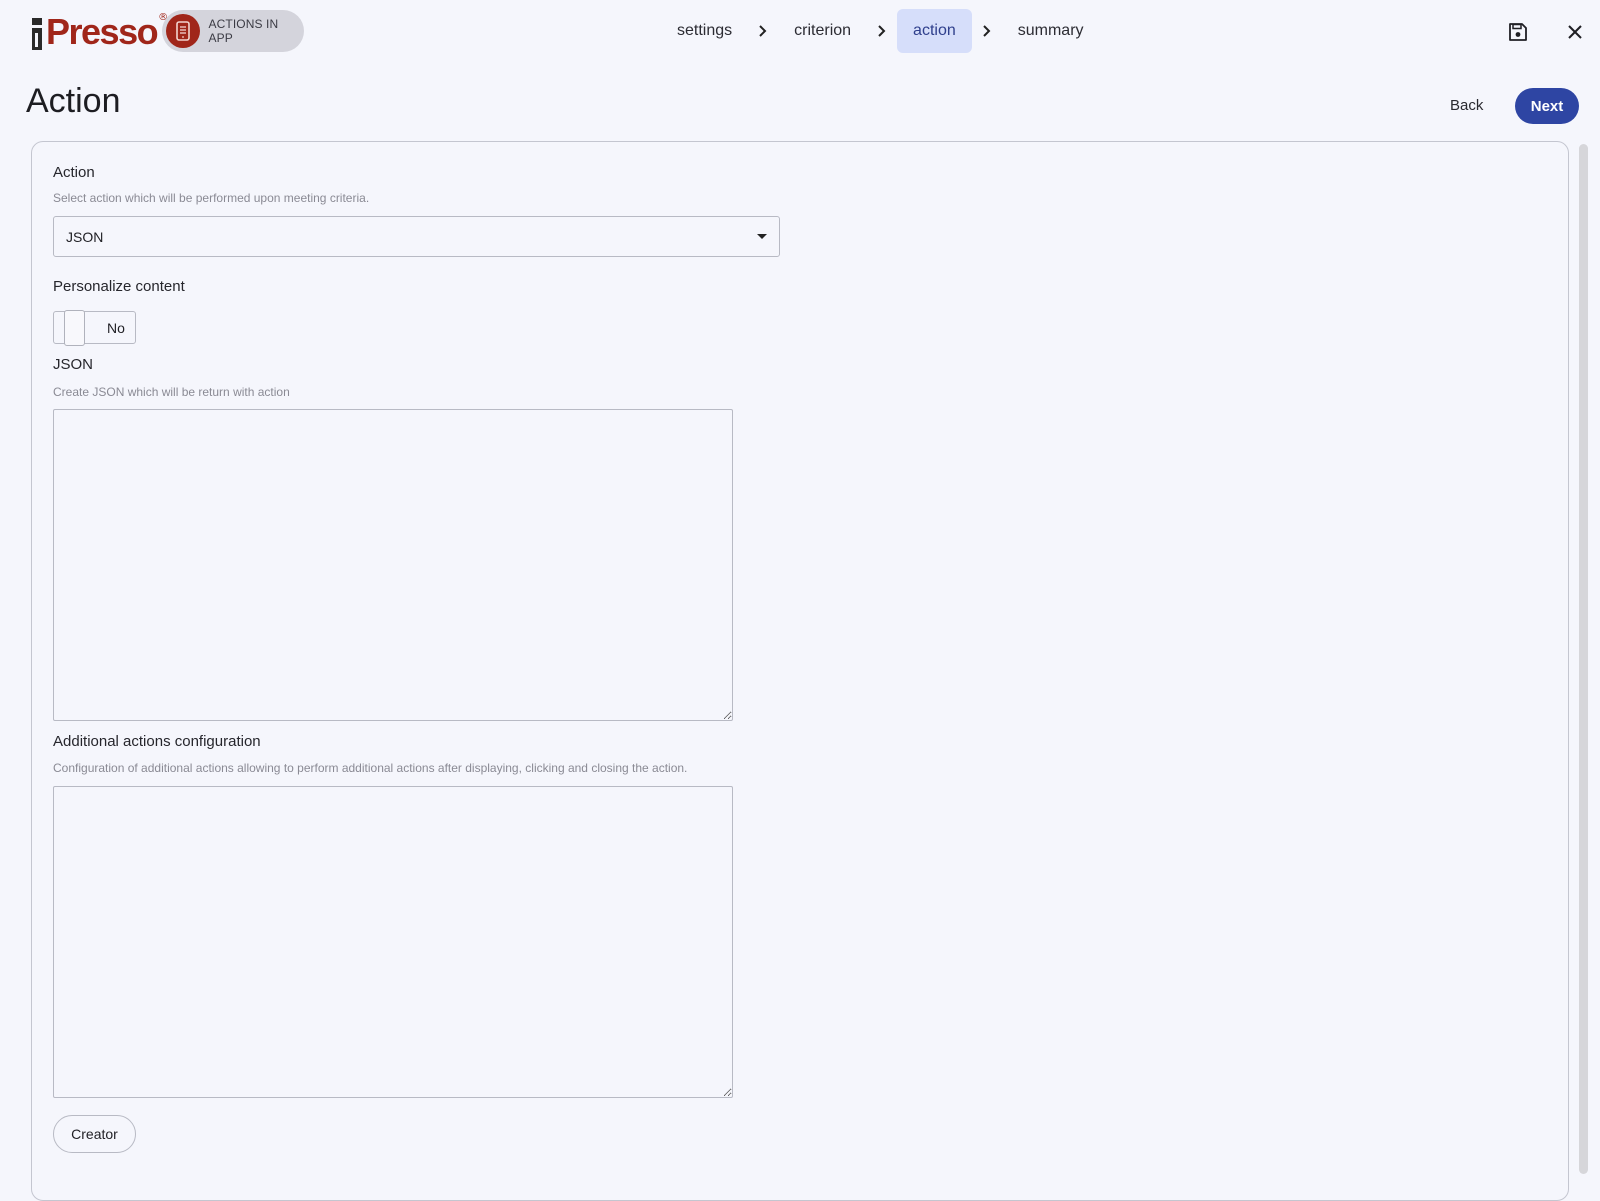 The image size is (1600, 1201). What do you see at coordinates (183, 31) in the screenshot?
I see `tablet-icon` at bounding box center [183, 31].